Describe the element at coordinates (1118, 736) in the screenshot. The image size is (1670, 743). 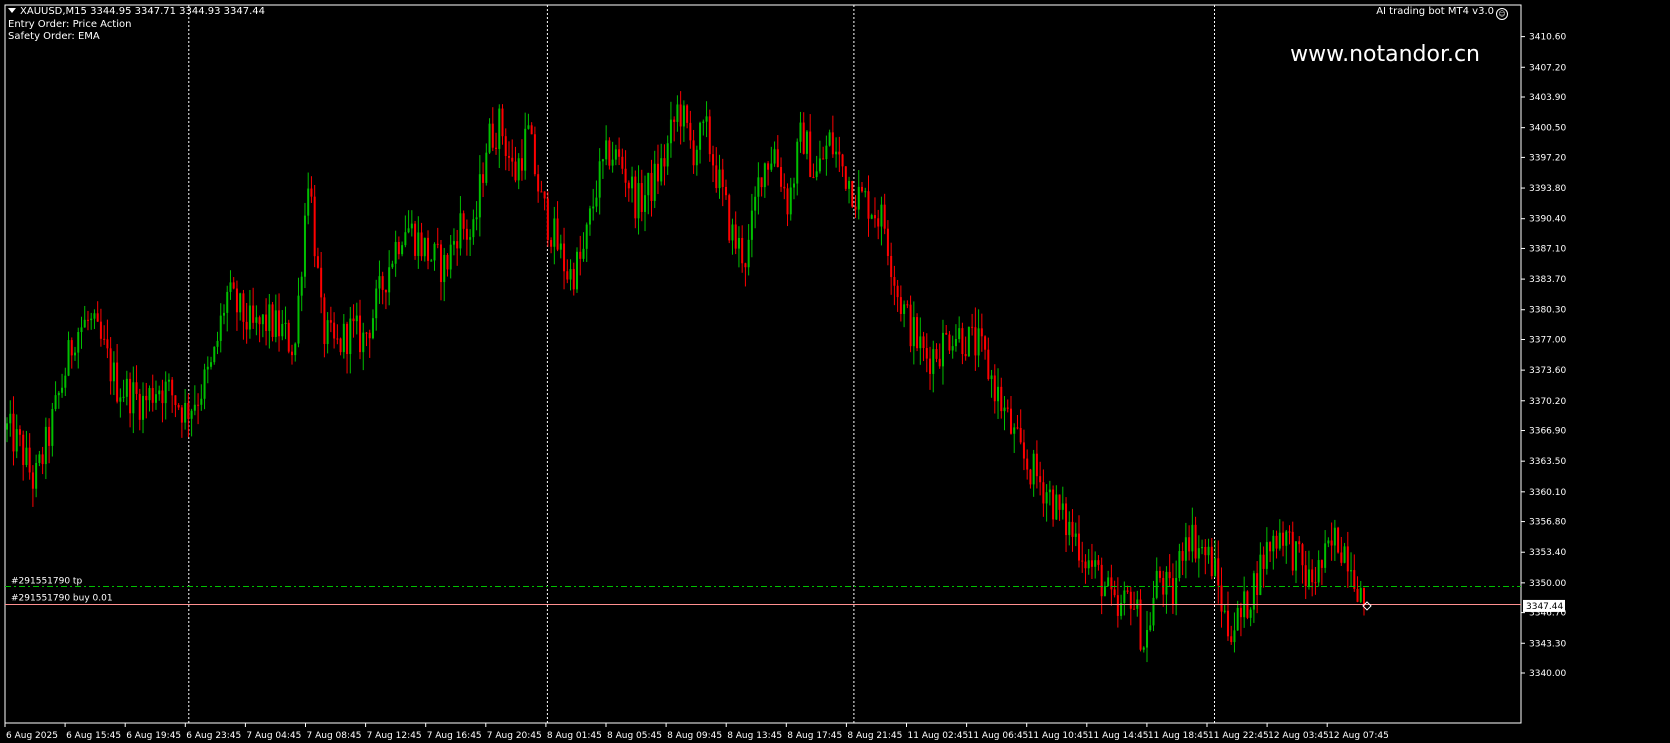
I see `x-tick-label: 11 Aug 14:45` at that location.